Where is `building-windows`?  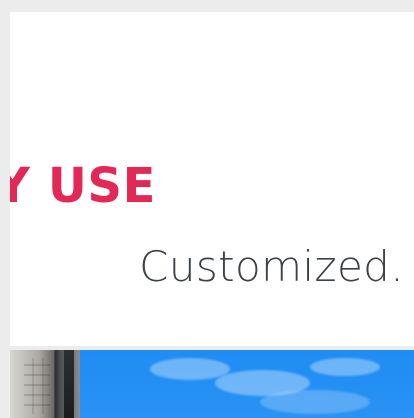
building-windows is located at coordinates (37, 386).